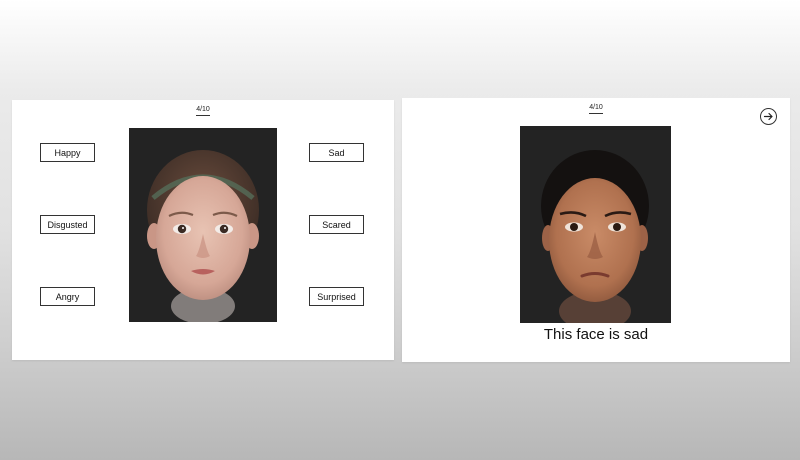  What do you see at coordinates (336, 296) in the screenshot?
I see `surprised-button: Surprised` at bounding box center [336, 296].